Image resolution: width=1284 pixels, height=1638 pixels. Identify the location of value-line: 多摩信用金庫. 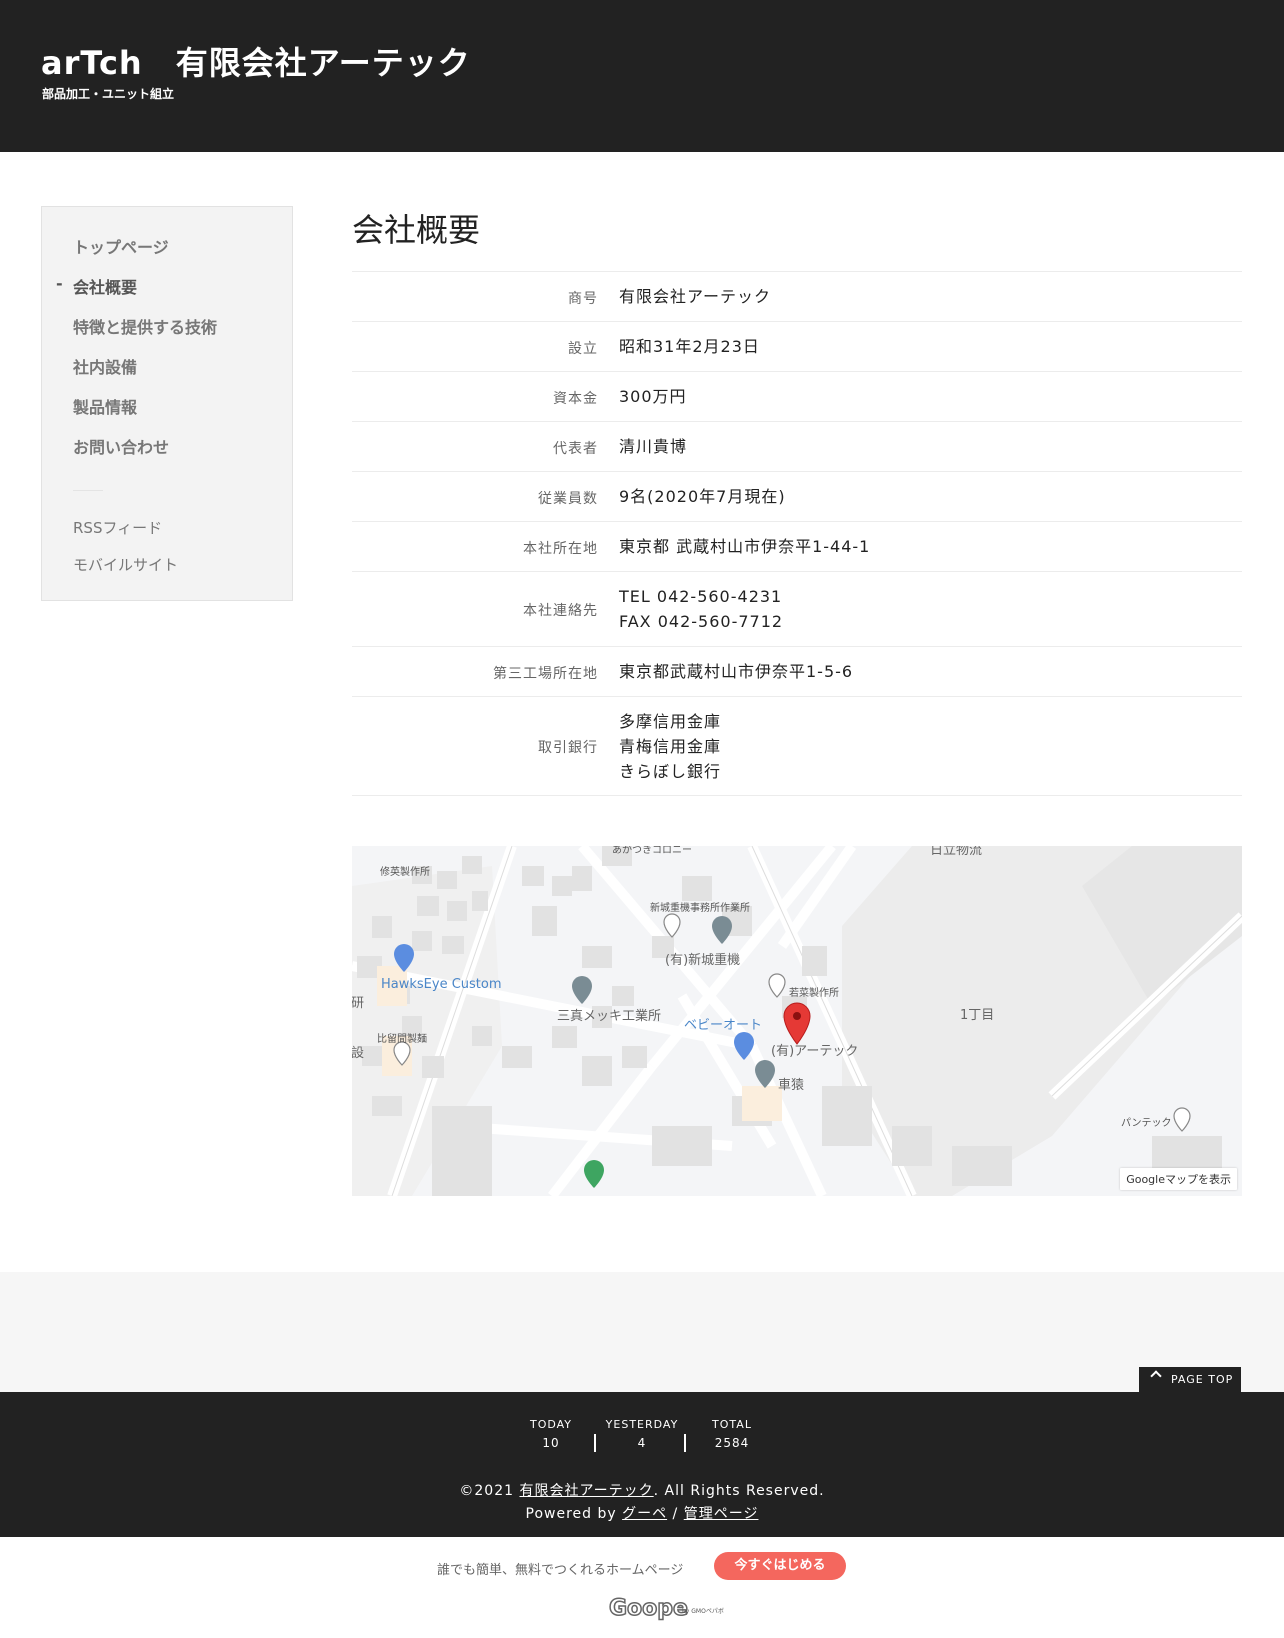
(670, 721).